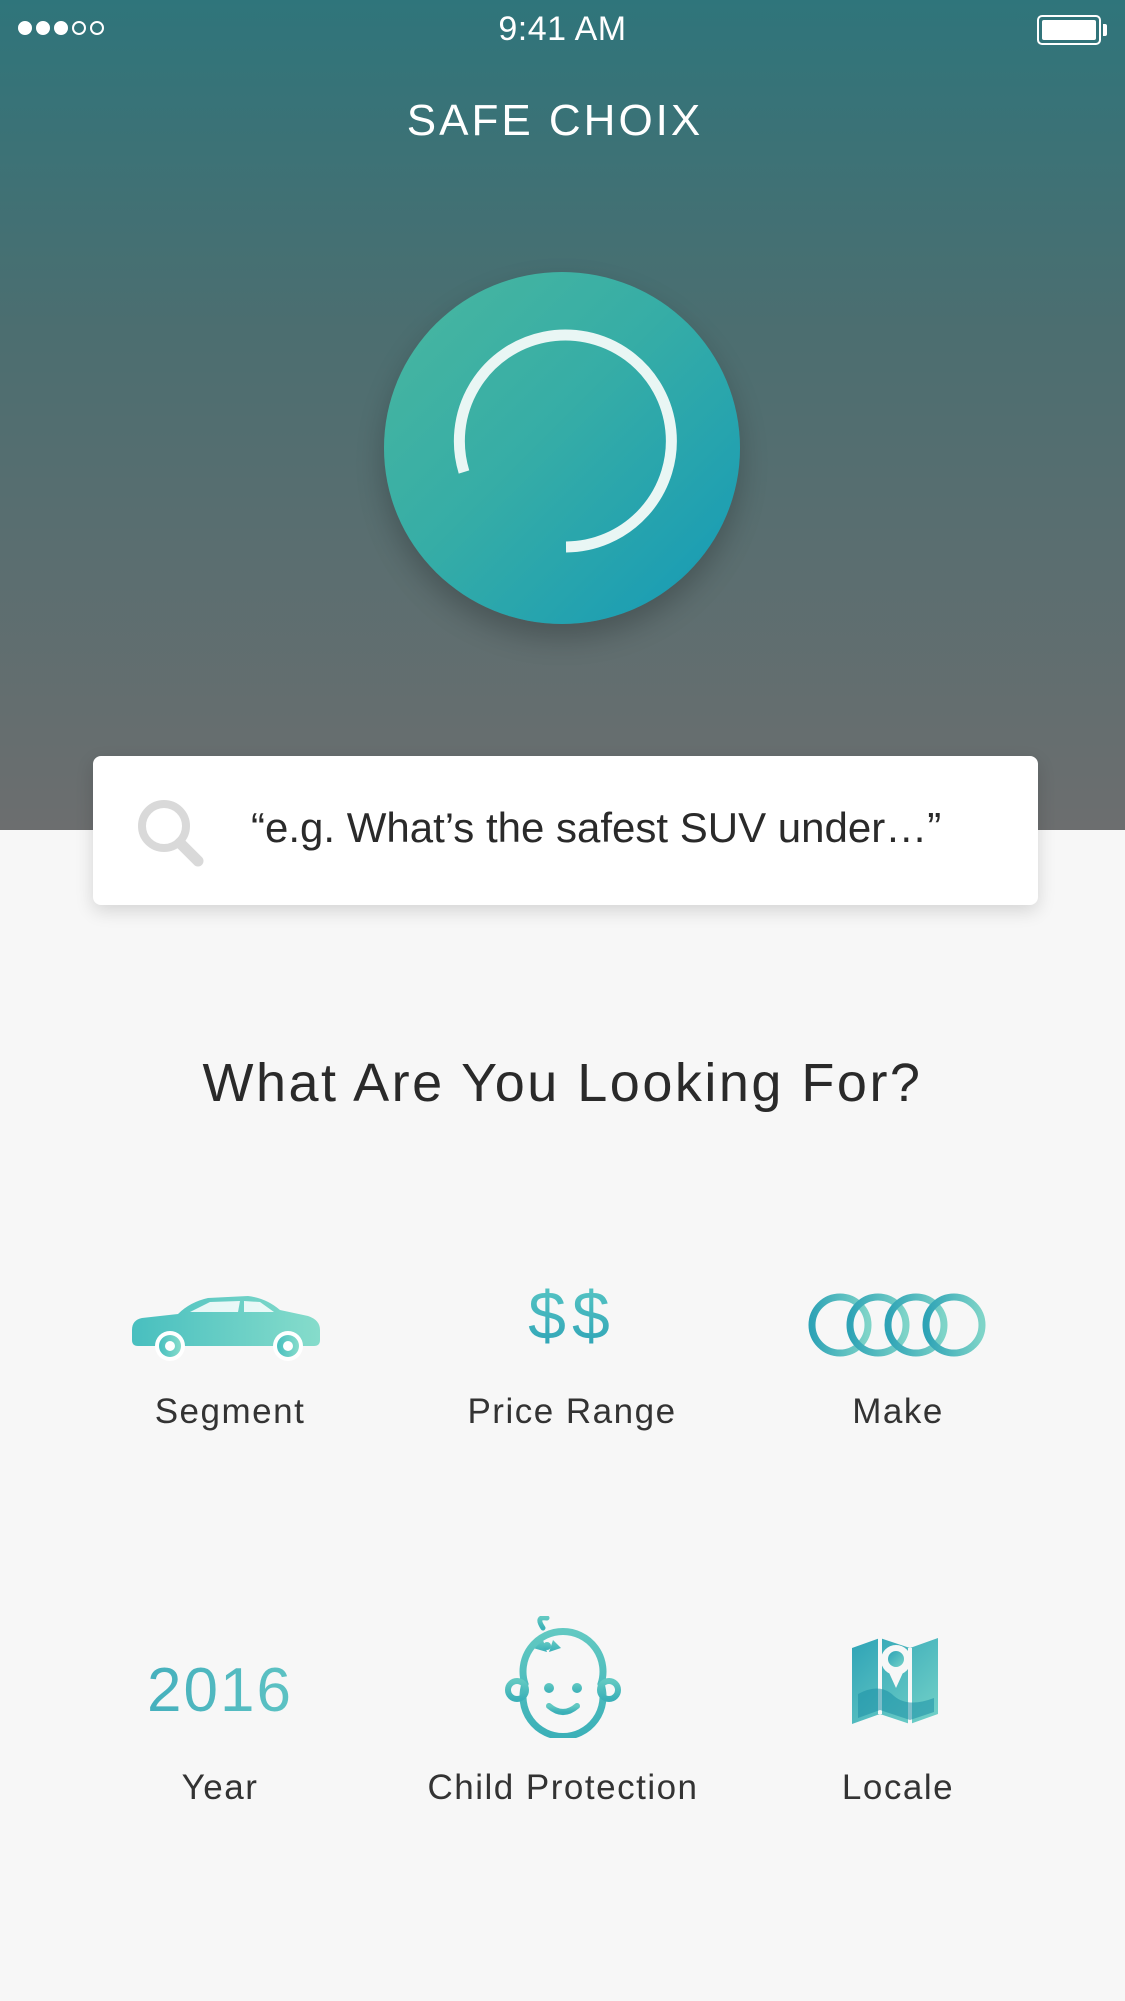 The height and width of the screenshot is (2001, 1125). What do you see at coordinates (220, 1691) in the screenshot?
I see `year-text: 2016` at bounding box center [220, 1691].